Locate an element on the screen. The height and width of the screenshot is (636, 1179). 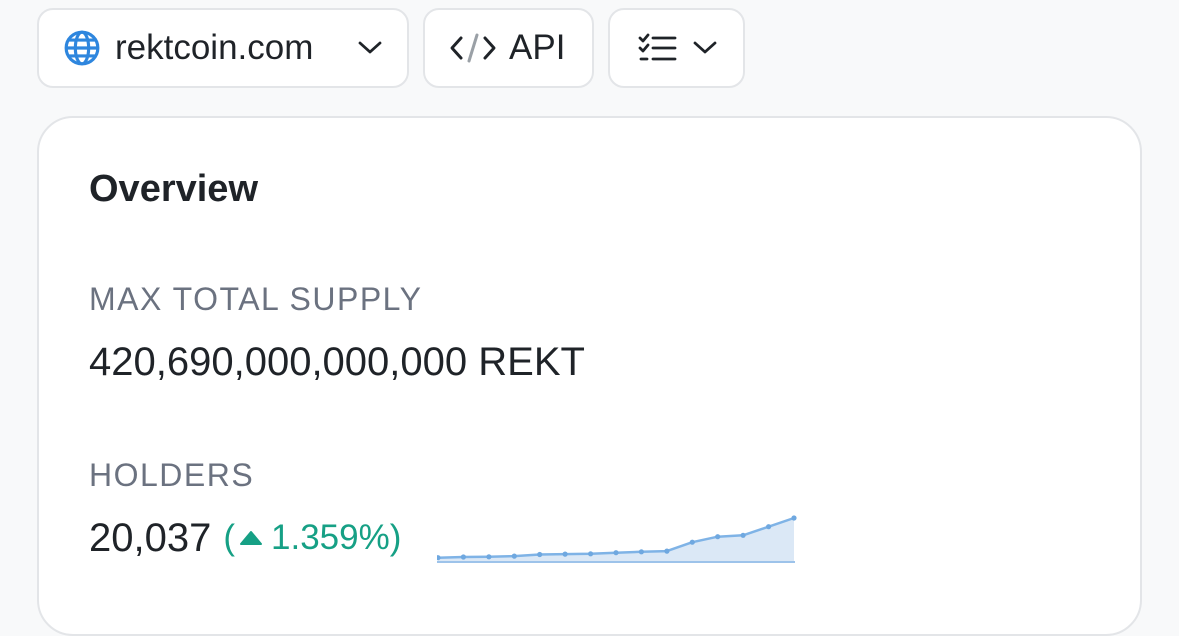
holders-row: 20,037 ( 1.359%) is located at coordinates (245, 538).